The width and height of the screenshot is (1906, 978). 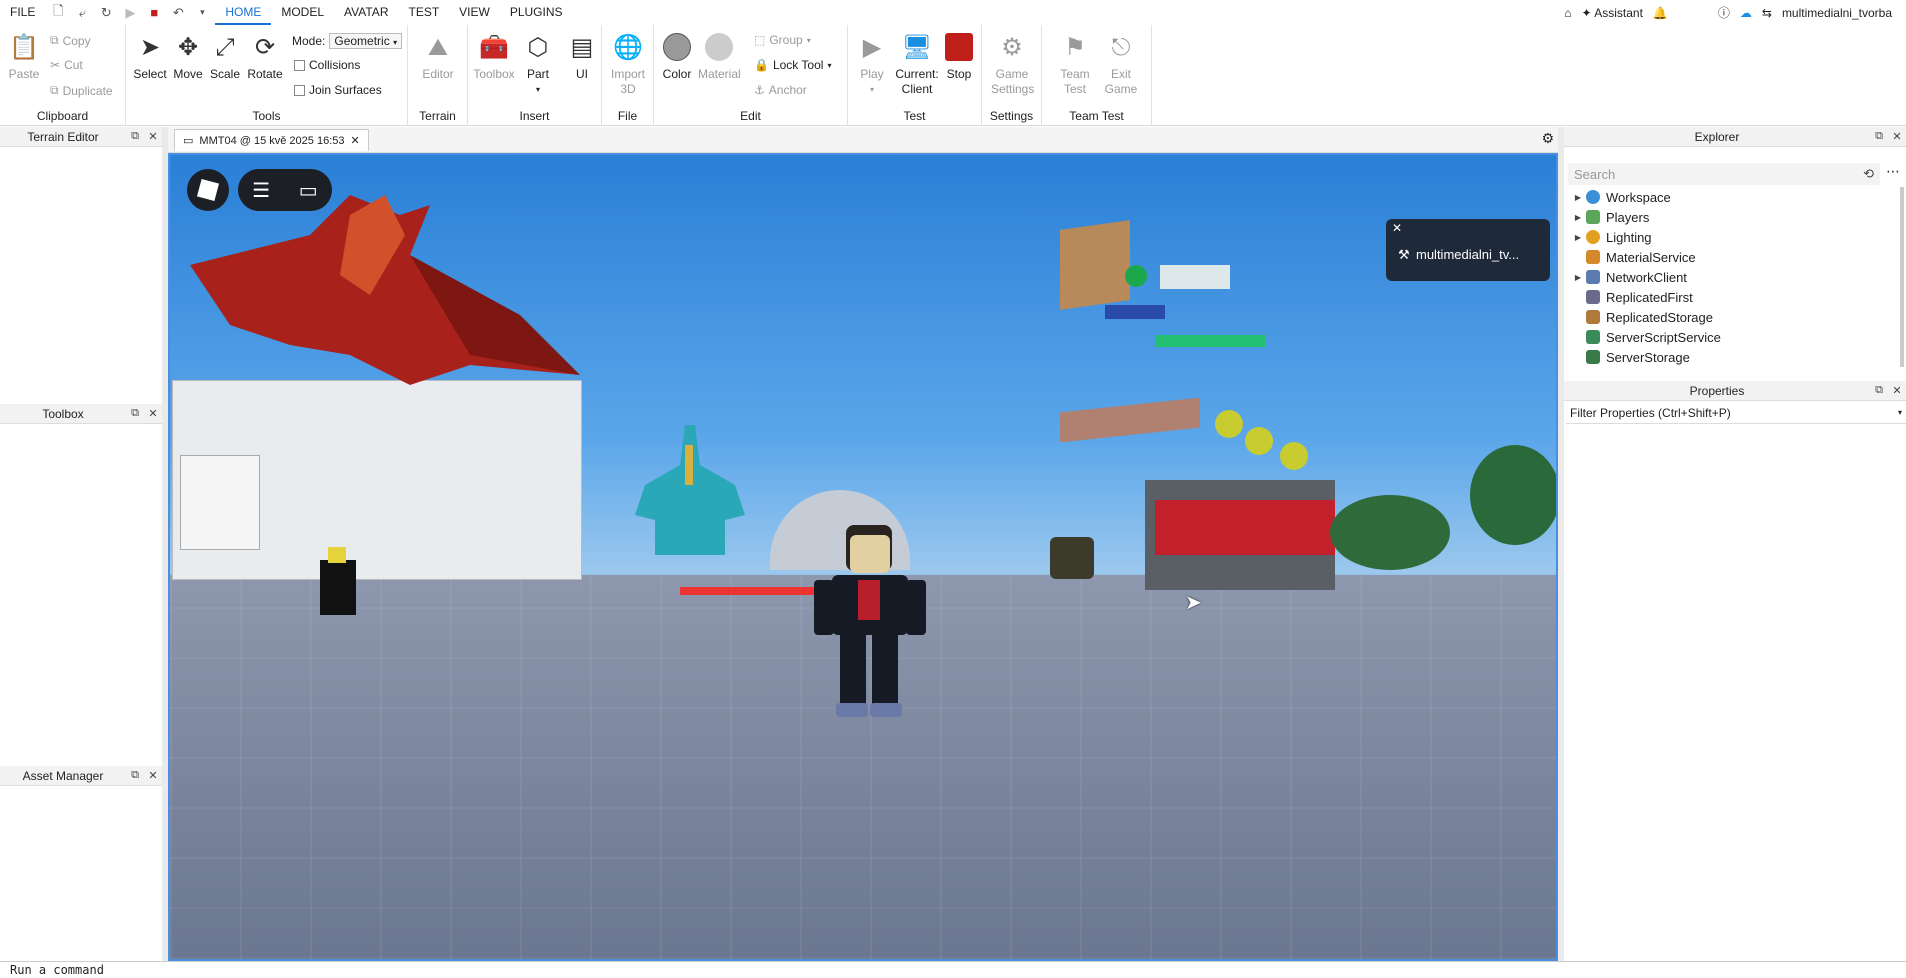 What do you see at coordinates (355, 140) in the screenshot?
I see `close-tab-icon: ✕` at bounding box center [355, 140].